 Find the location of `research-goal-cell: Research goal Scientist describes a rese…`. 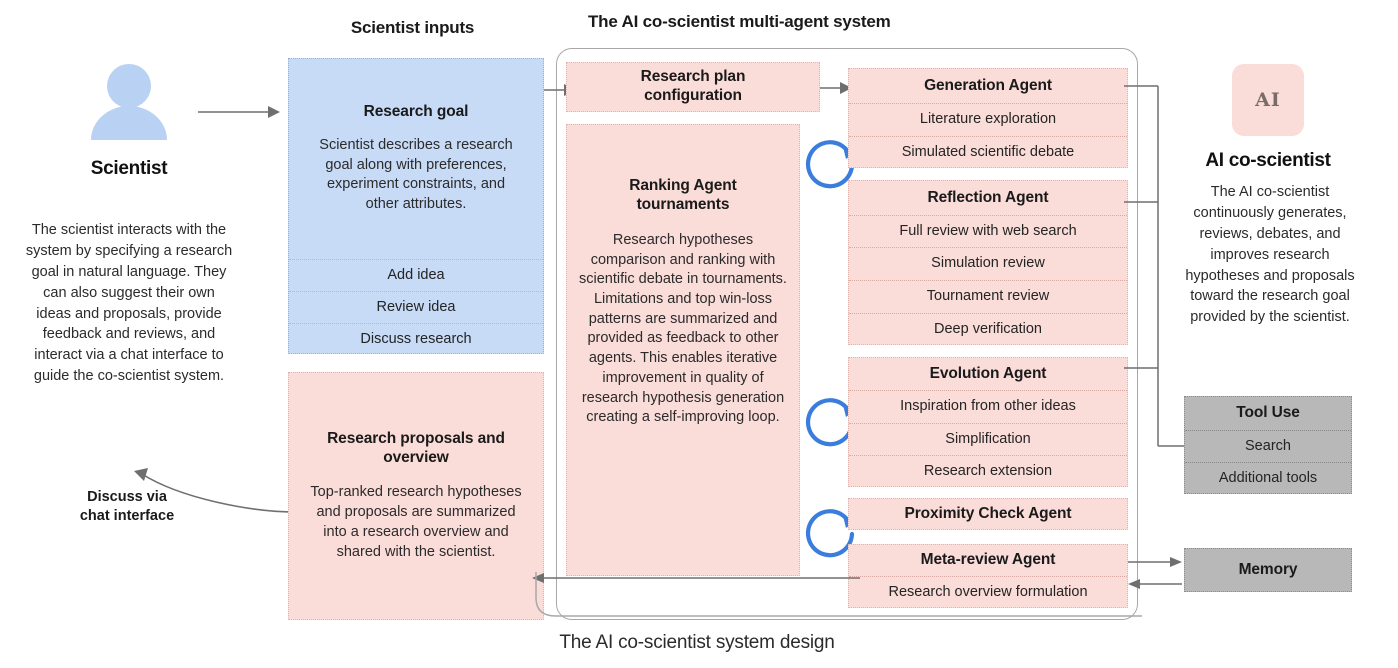

research-goal-cell: Research goal Scientist describes a rese… is located at coordinates (416, 159).